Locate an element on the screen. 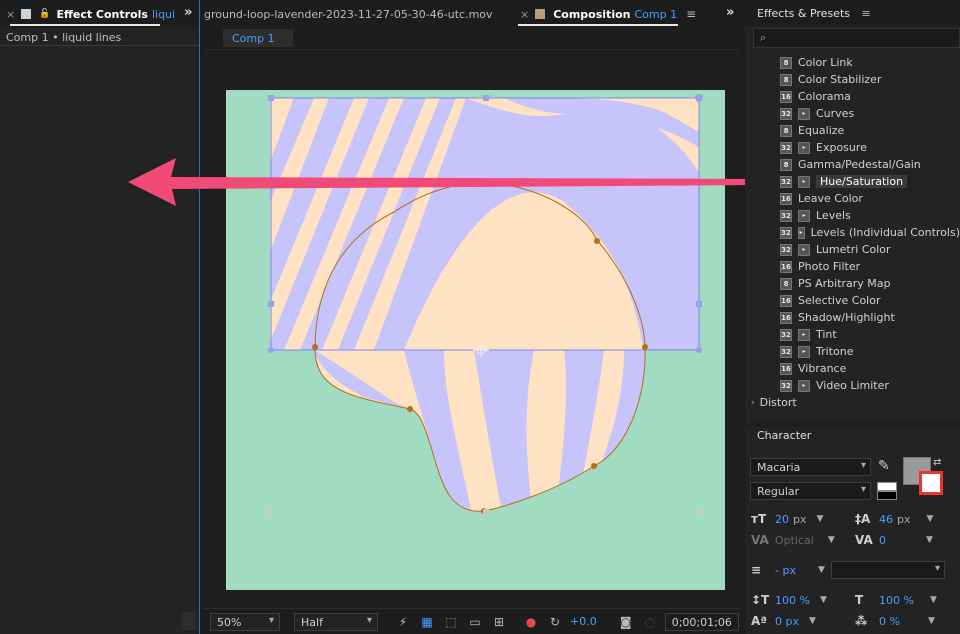 Image resolution: width=960 pixels, height=634 pixels. stroke-width-icon: ≡ is located at coordinates (756, 570).